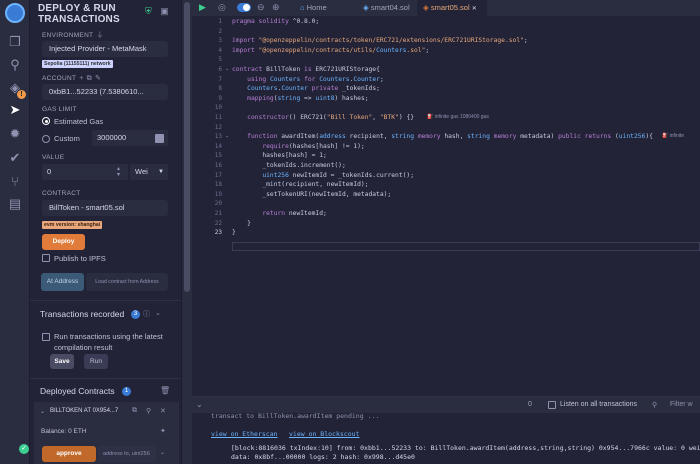 The height and width of the screenshot is (464, 700). What do you see at coordinates (127, 282) in the screenshot?
I see `load-contract-input: Load contract from Address` at bounding box center [127, 282].